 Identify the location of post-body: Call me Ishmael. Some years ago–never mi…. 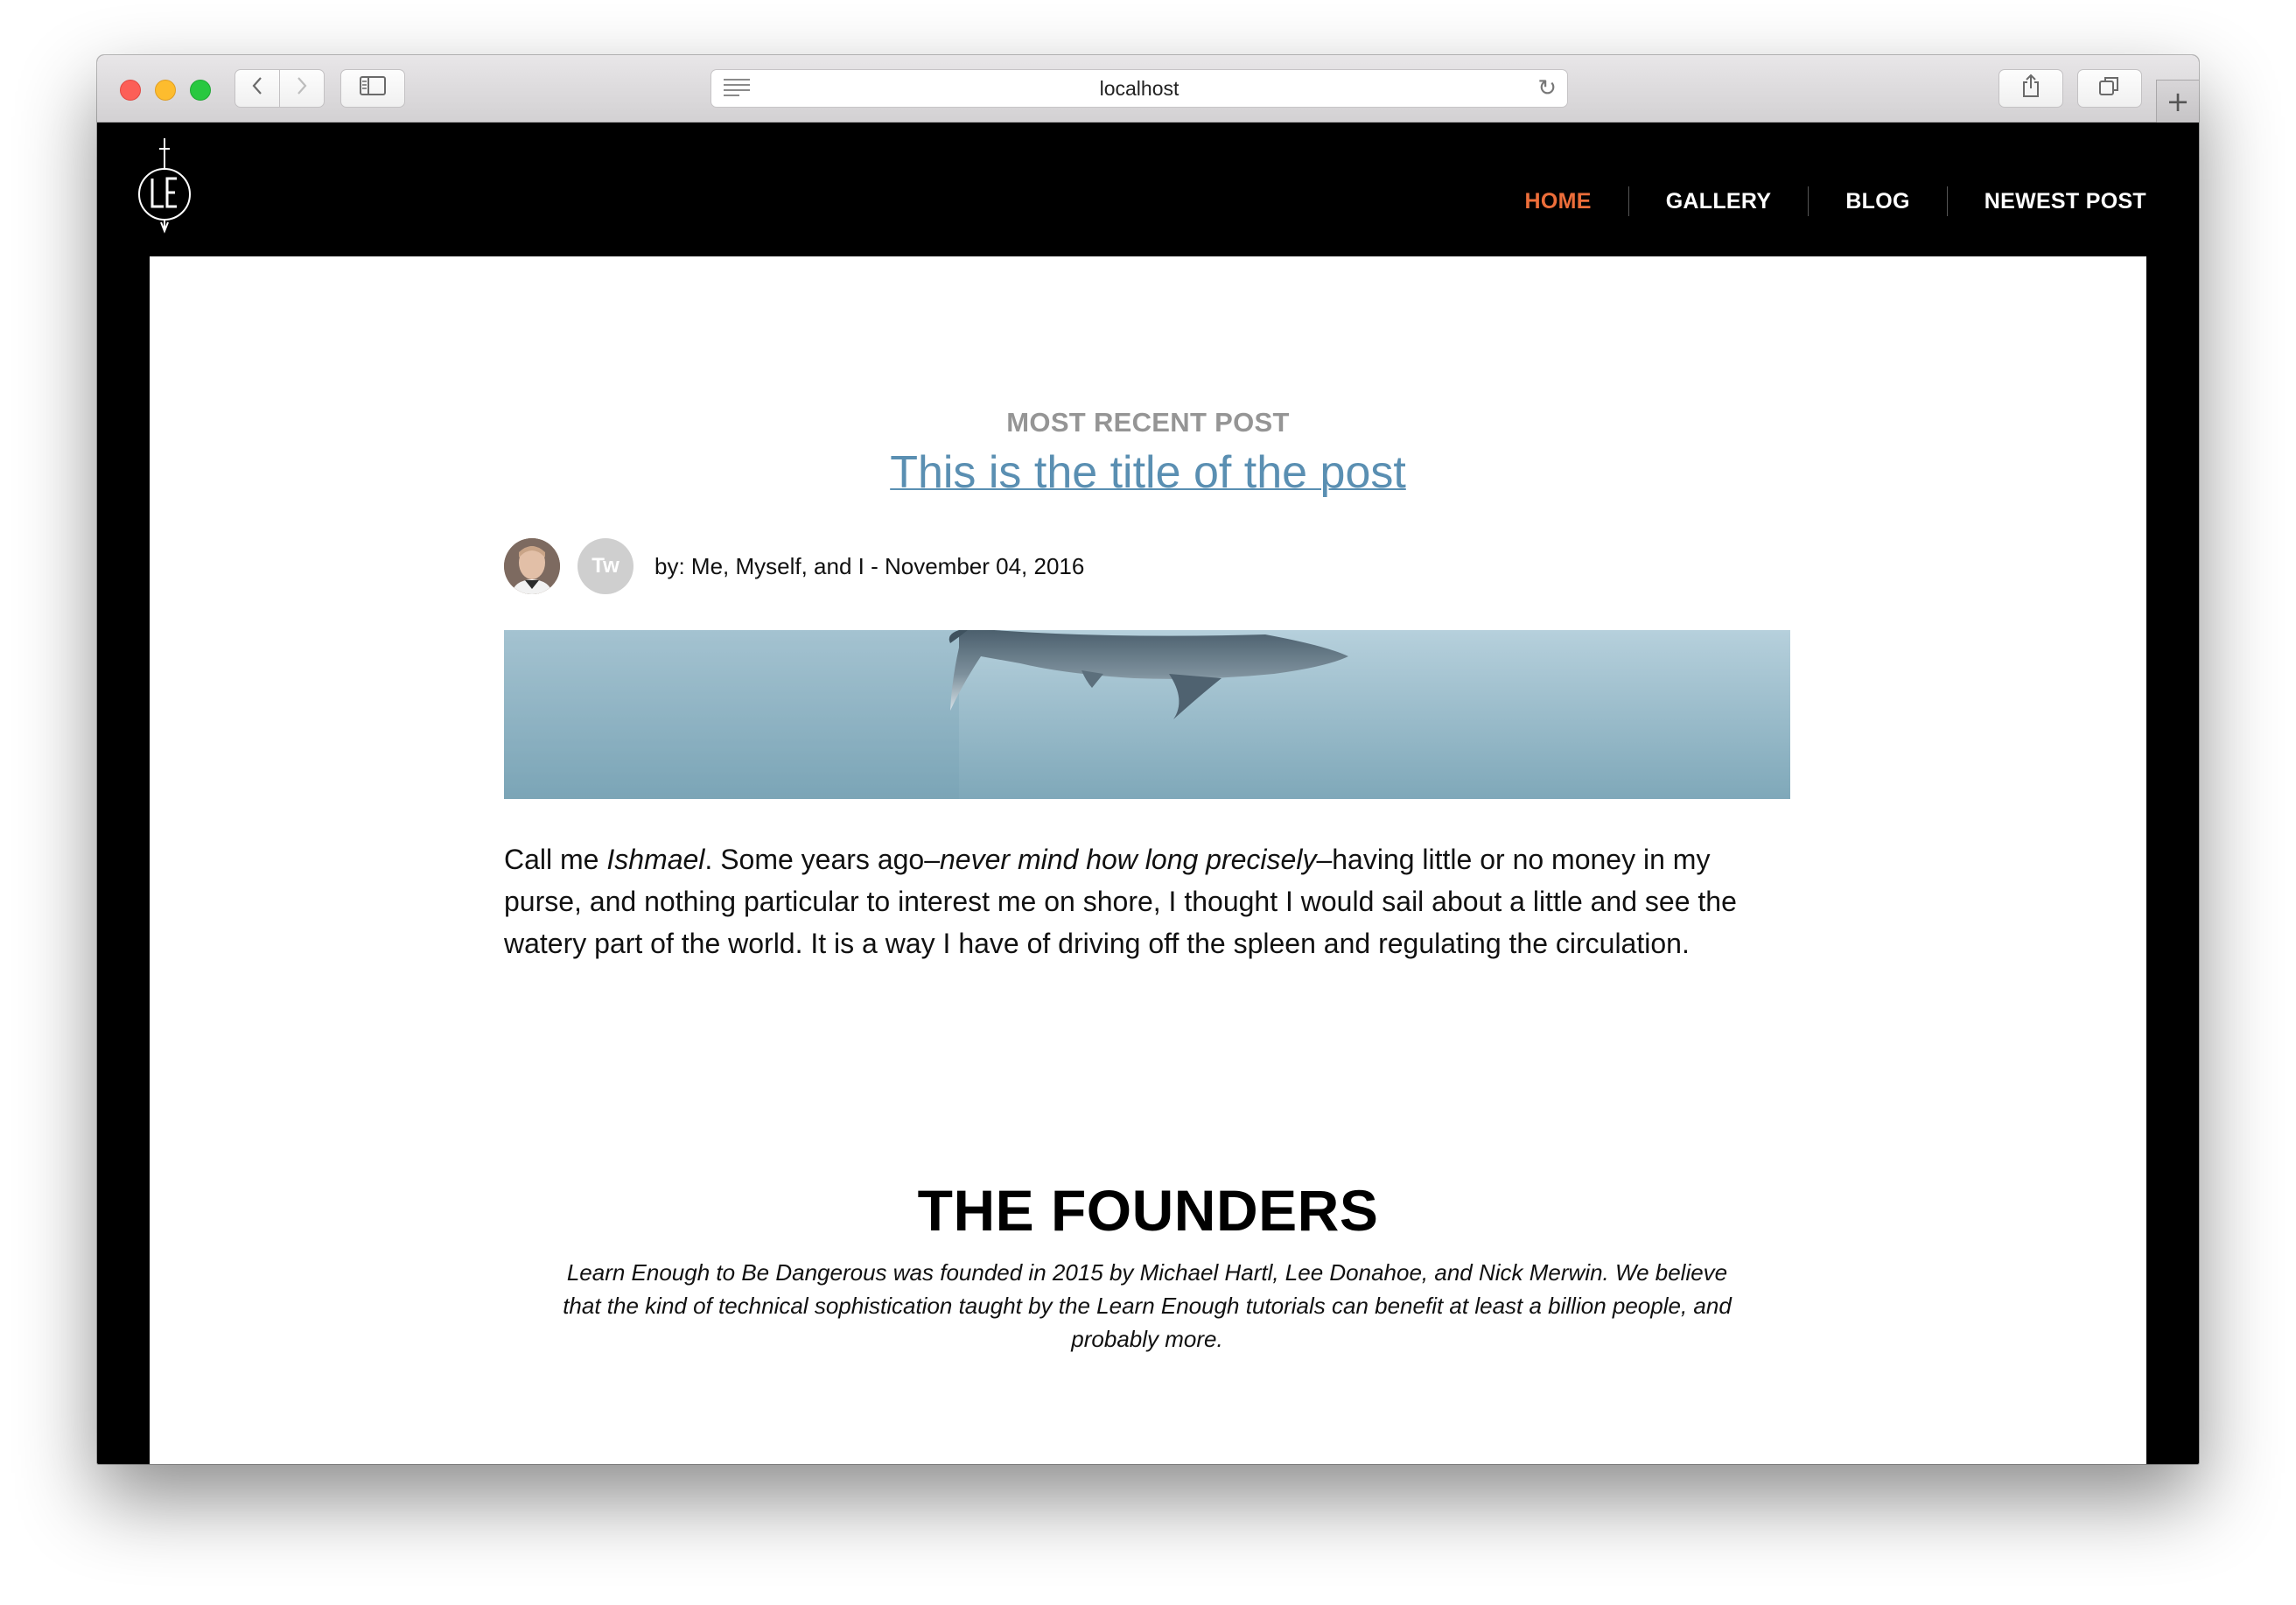
(1147, 901).